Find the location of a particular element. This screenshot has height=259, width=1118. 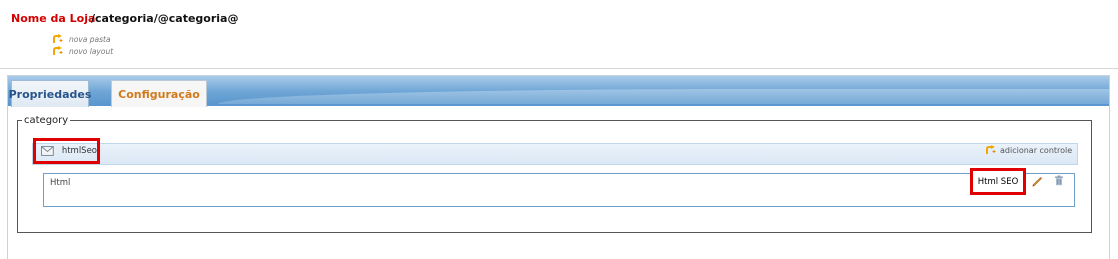

new-folder-link: nova pasta is located at coordinates (82, 39).